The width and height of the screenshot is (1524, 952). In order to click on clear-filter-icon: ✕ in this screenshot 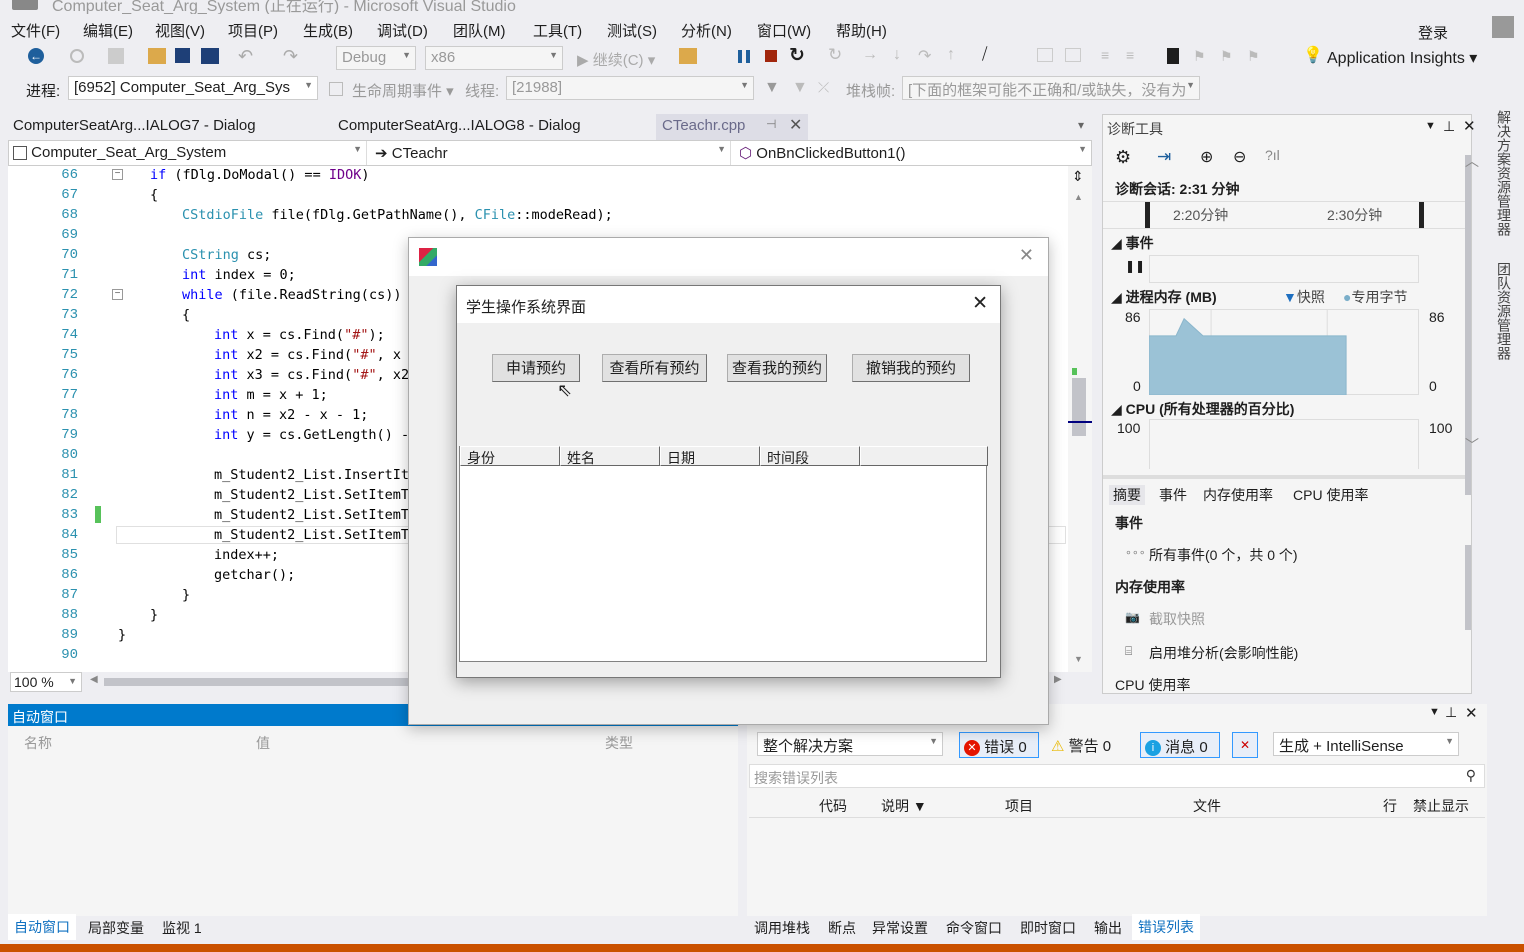, I will do `click(1245, 745)`.